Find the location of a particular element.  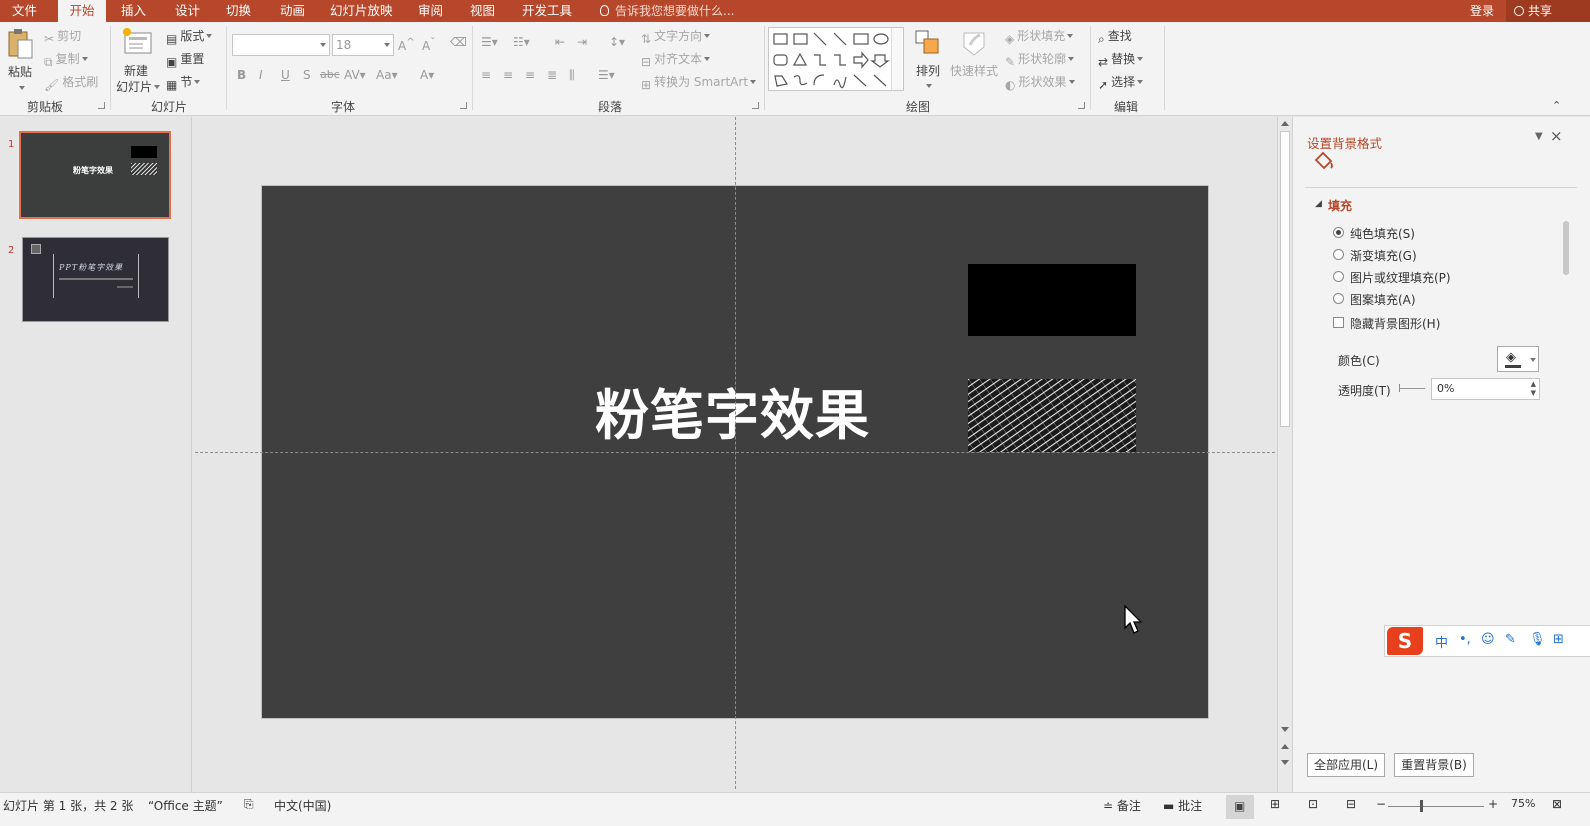

tab-file: 文件 is located at coordinates (24, 11).